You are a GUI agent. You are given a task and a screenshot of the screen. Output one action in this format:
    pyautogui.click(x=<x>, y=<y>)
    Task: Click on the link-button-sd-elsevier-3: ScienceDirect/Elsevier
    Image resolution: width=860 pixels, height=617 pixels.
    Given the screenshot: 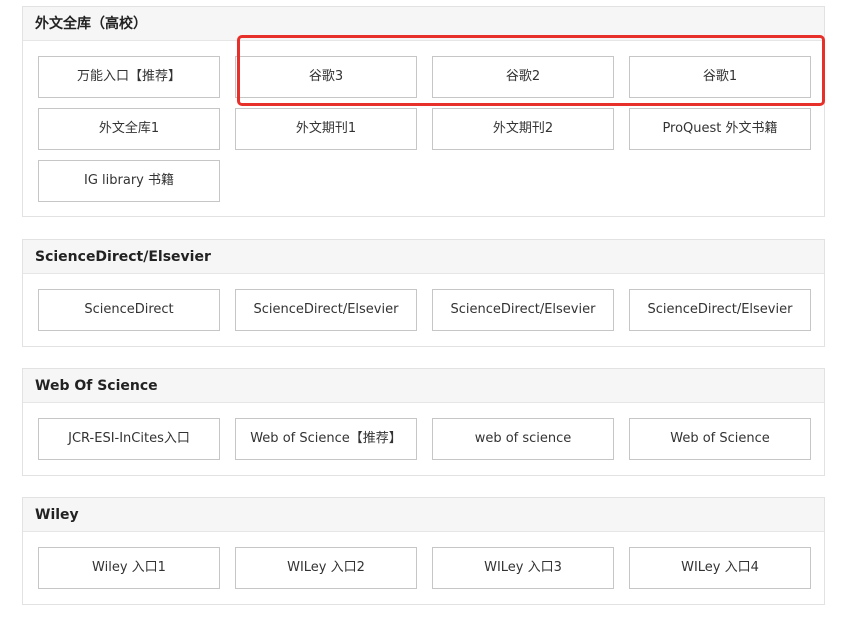 What is the action you would take?
    pyautogui.click(x=720, y=310)
    